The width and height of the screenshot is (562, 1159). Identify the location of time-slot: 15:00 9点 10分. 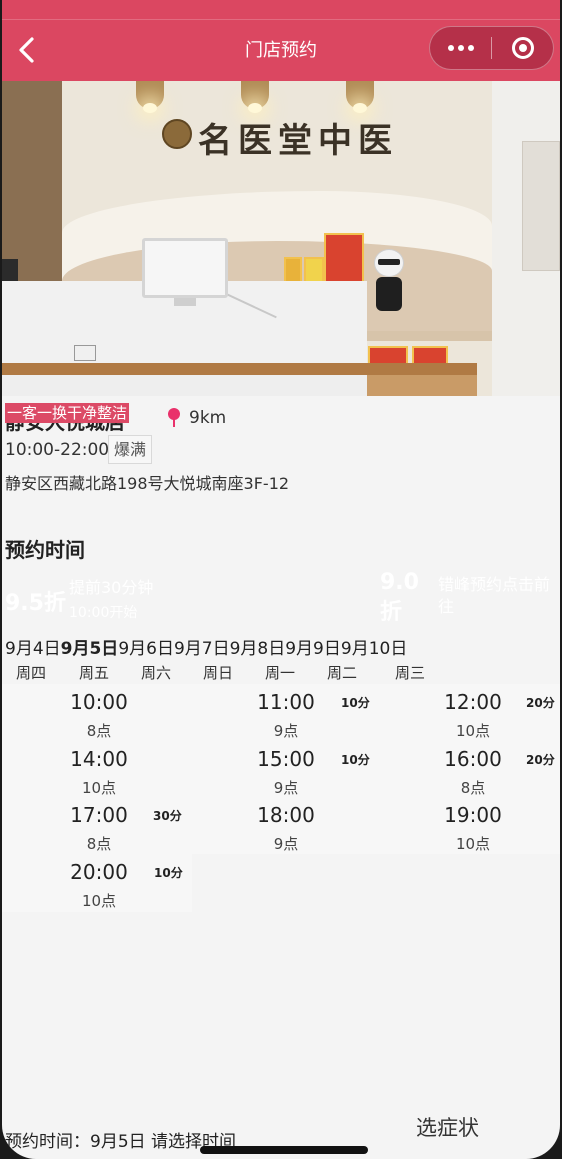
(284, 769).